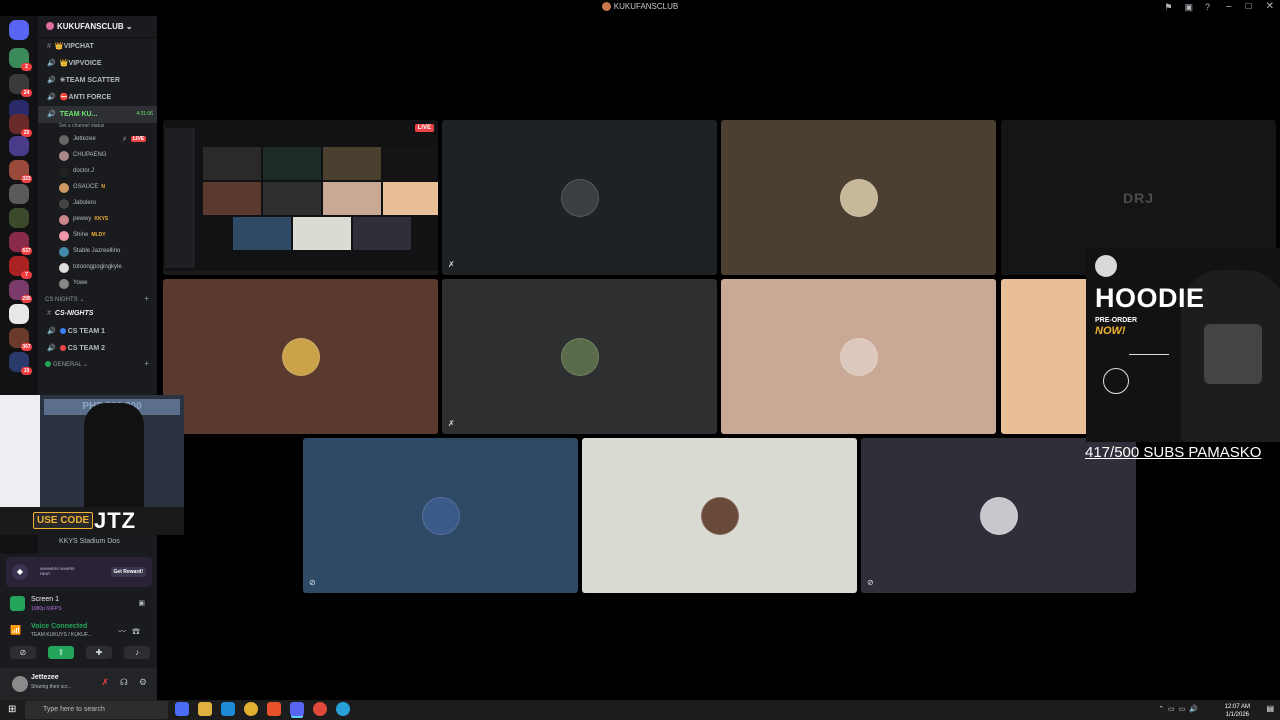  What do you see at coordinates (1249, 6) in the screenshot?
I see `maximize-button: □` at bounding box center [1249, 6].